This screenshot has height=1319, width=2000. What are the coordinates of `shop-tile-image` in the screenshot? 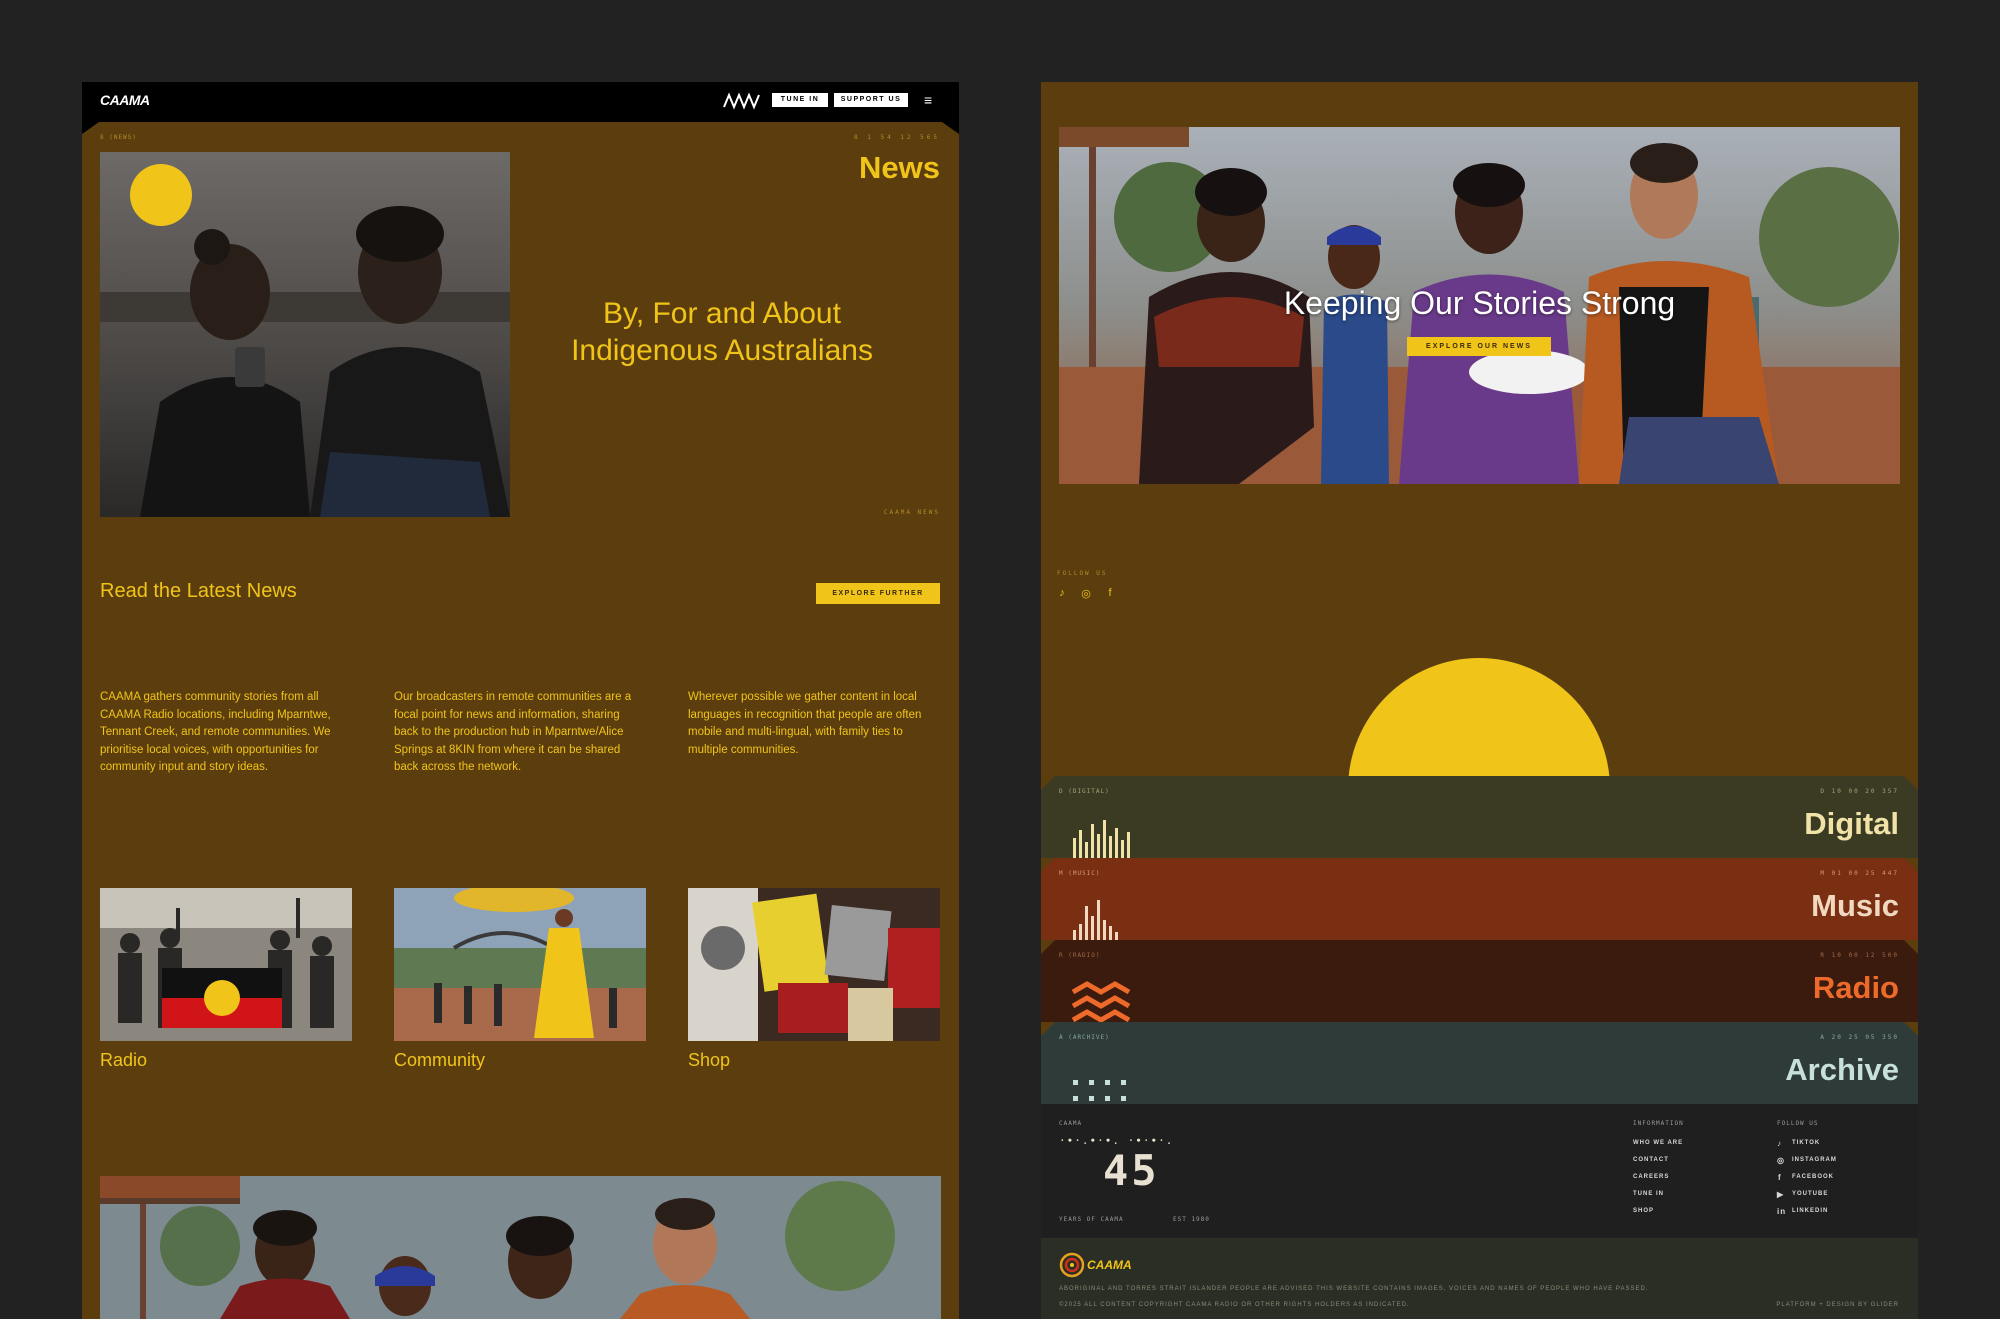 It's located at (814, 964).